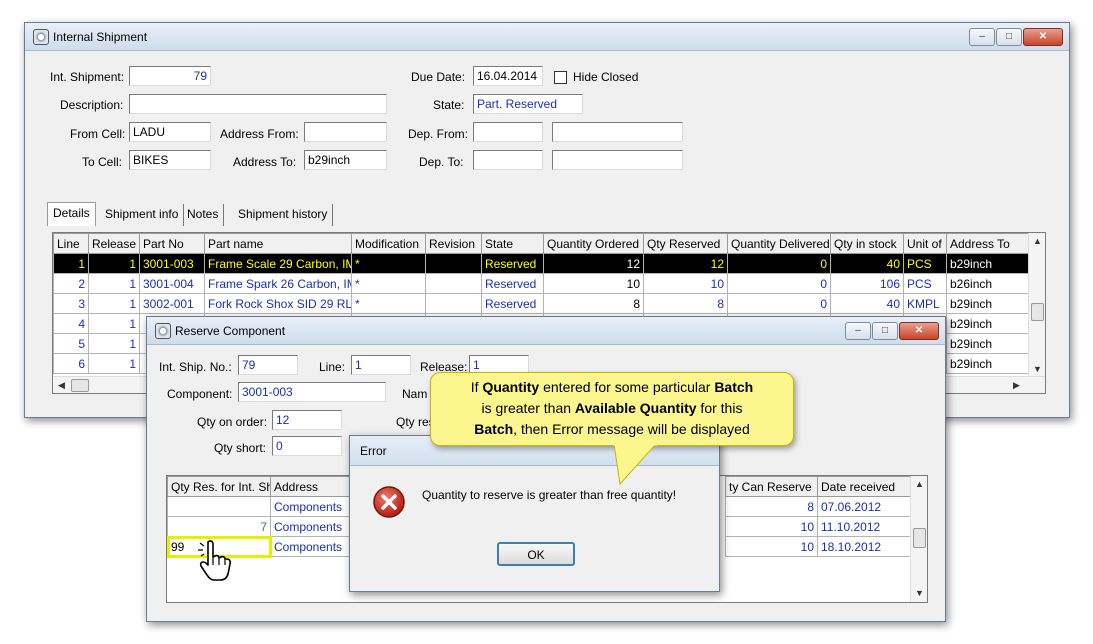 This screenshot has width=1093, height=644. Describe the element at coordinates (260, 506) in the screenshot. I see `table-row: Components` at that location.